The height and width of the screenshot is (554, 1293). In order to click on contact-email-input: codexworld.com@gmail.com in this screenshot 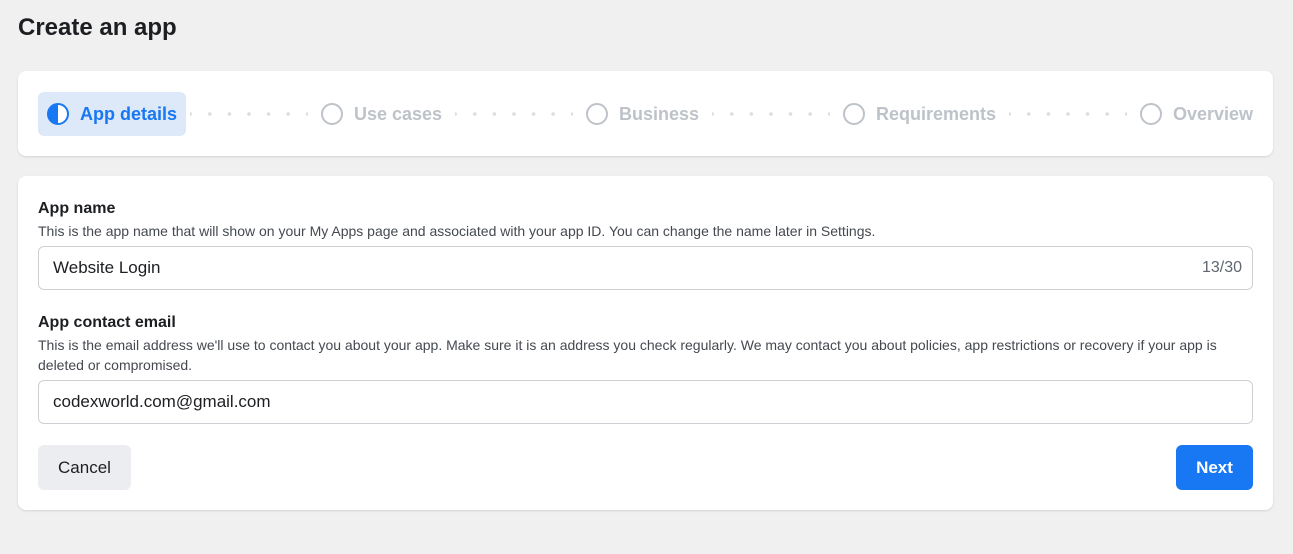, I will do `click(645, 402)`.